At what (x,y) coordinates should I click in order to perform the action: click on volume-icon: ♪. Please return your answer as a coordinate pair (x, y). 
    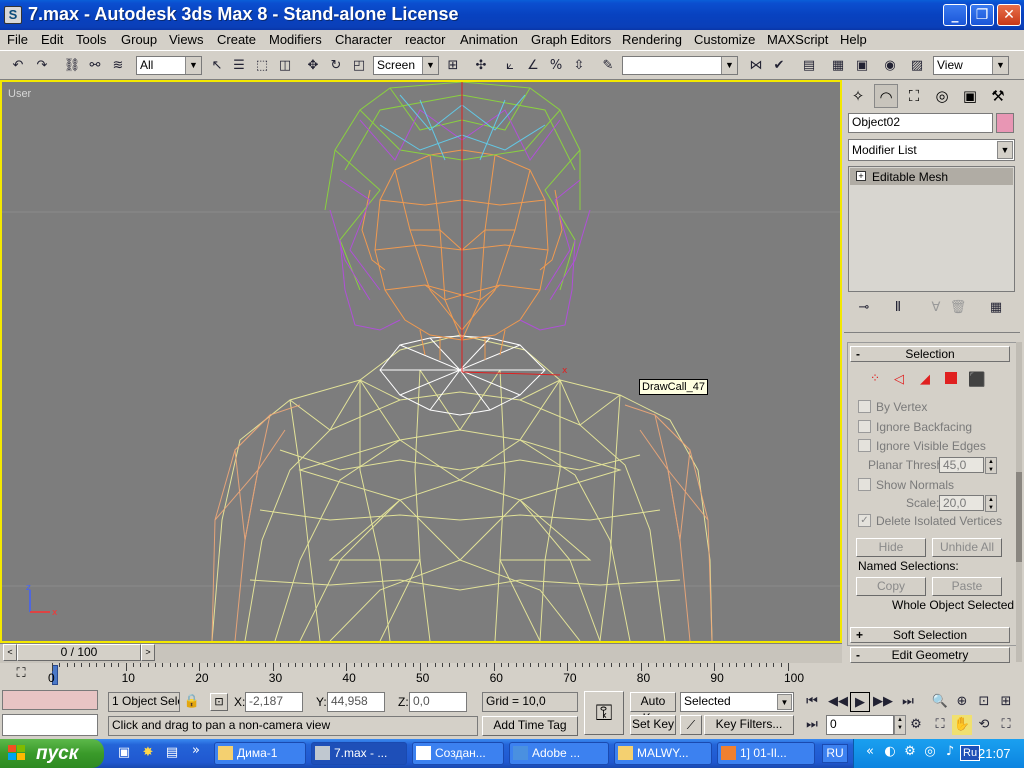
    Looking at the image, I should click on (950, 752).